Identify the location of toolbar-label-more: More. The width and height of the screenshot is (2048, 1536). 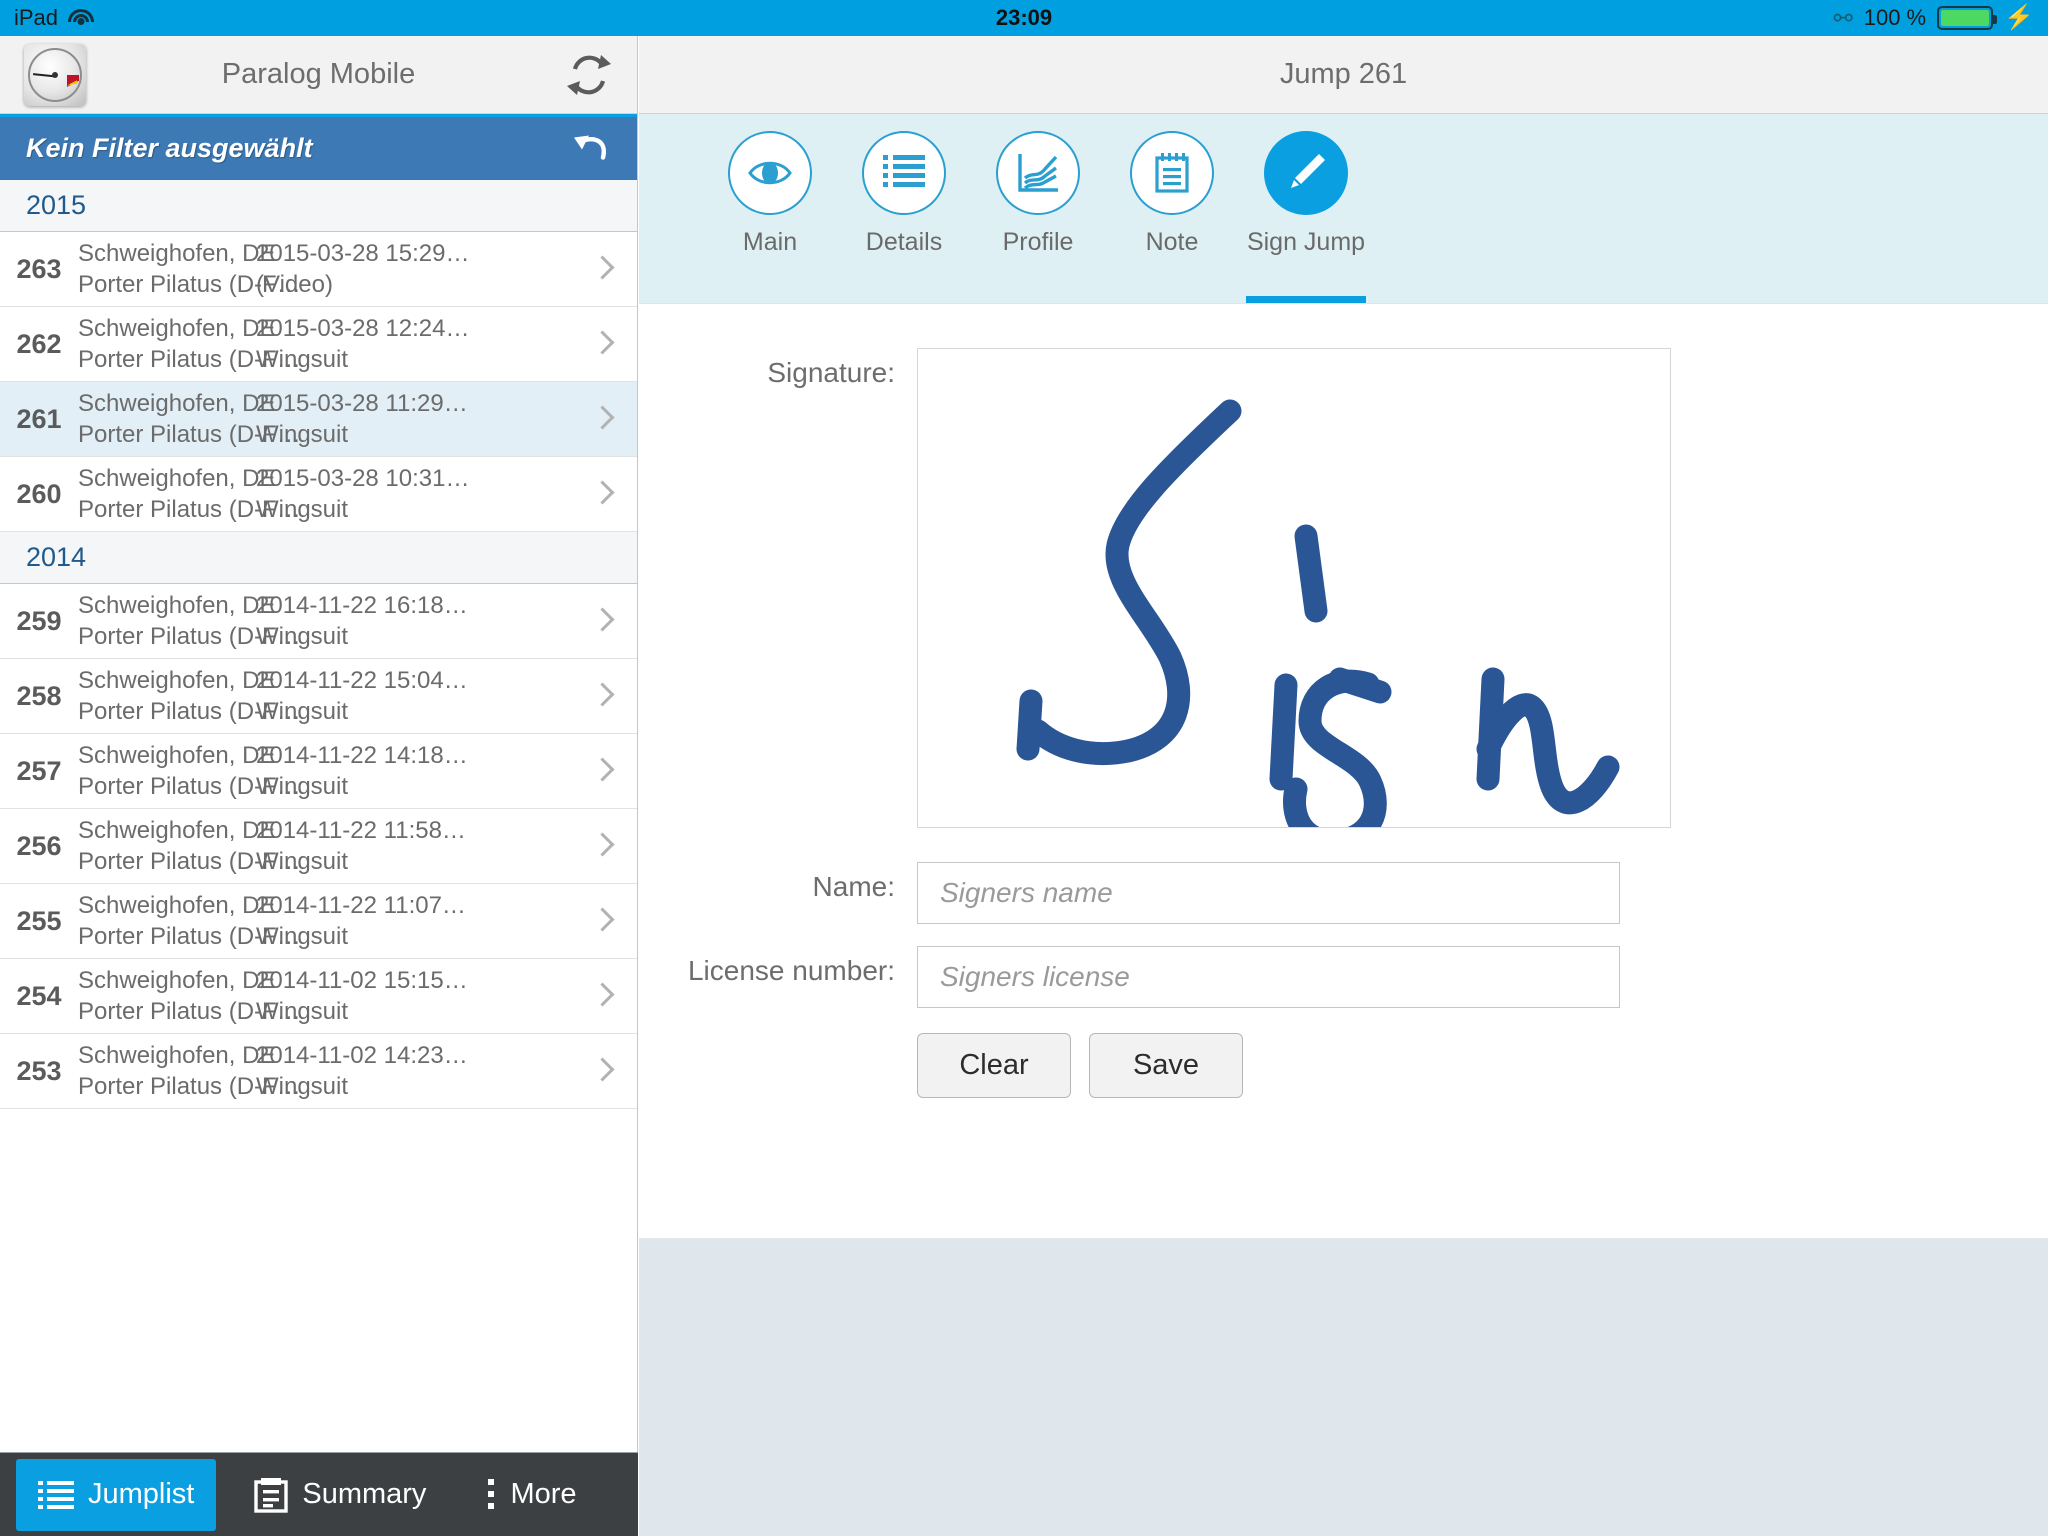
(543, 1494).